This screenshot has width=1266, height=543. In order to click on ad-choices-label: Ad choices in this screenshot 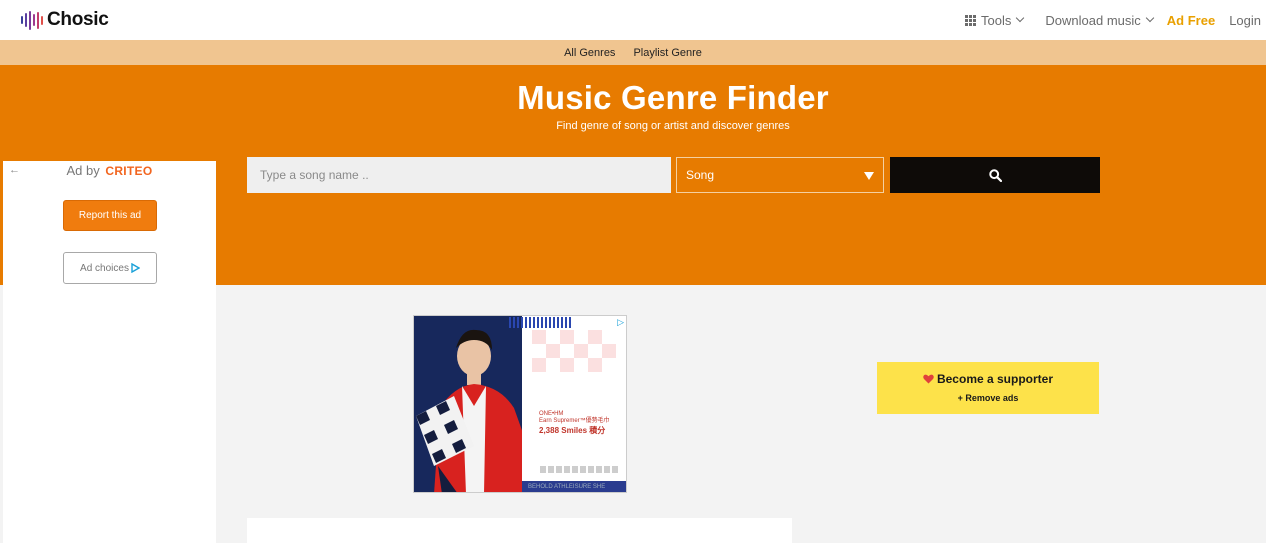, I will do `click(104, 268)`.